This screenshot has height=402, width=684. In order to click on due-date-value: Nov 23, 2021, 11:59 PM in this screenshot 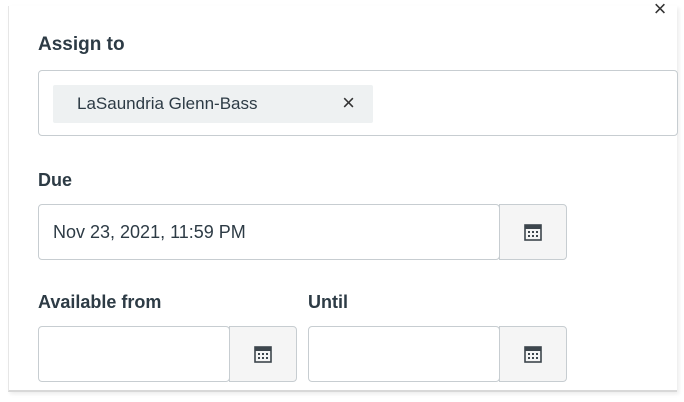, I will do `click(149, 231)`.